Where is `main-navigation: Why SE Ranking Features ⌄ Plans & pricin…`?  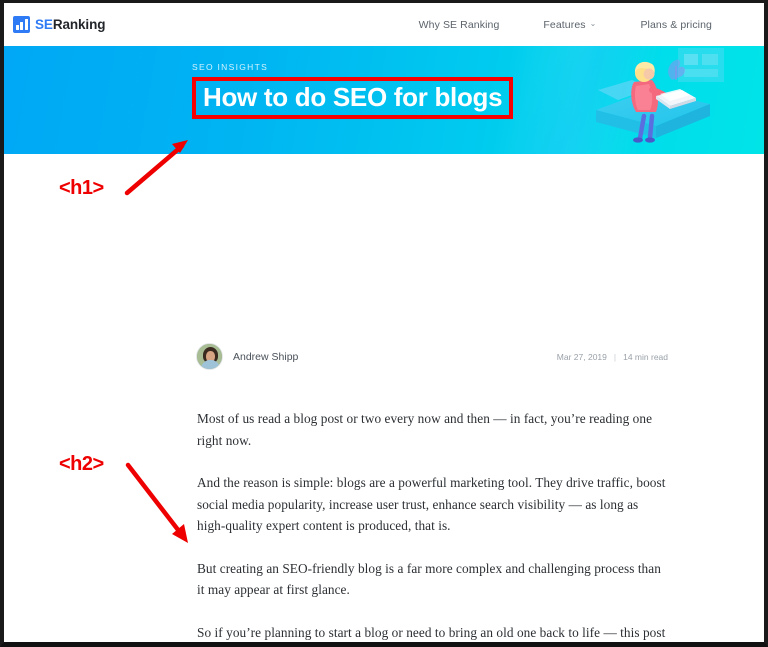
main-navigation: Why SE Ranking Features ⌄ Plans & pricin… is located at coordinates (573, 25).